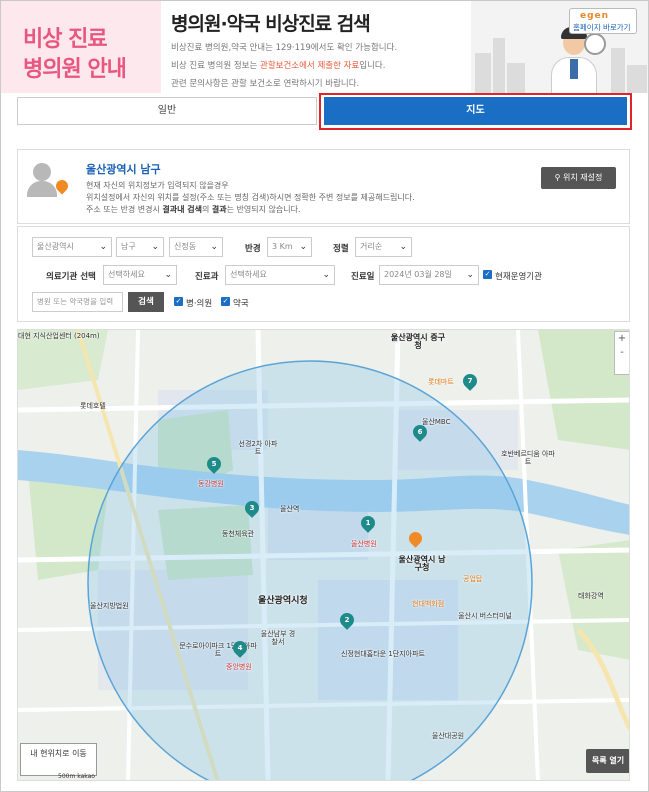 Image resolution: width=649 pixels, height=792 pixels. I want to click on sort-label: 정렬, so click(341, 249).